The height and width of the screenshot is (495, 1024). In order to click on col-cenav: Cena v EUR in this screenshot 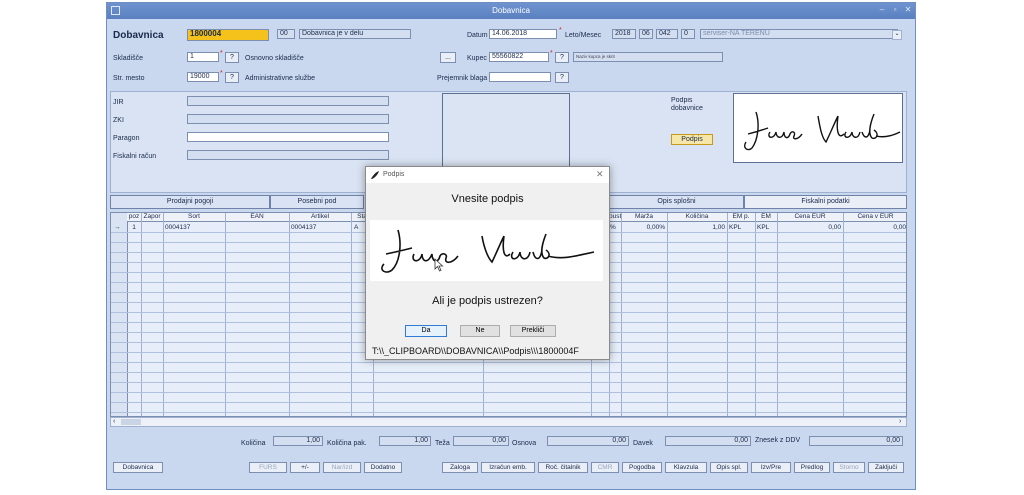, I will do `click(874, 217)`.